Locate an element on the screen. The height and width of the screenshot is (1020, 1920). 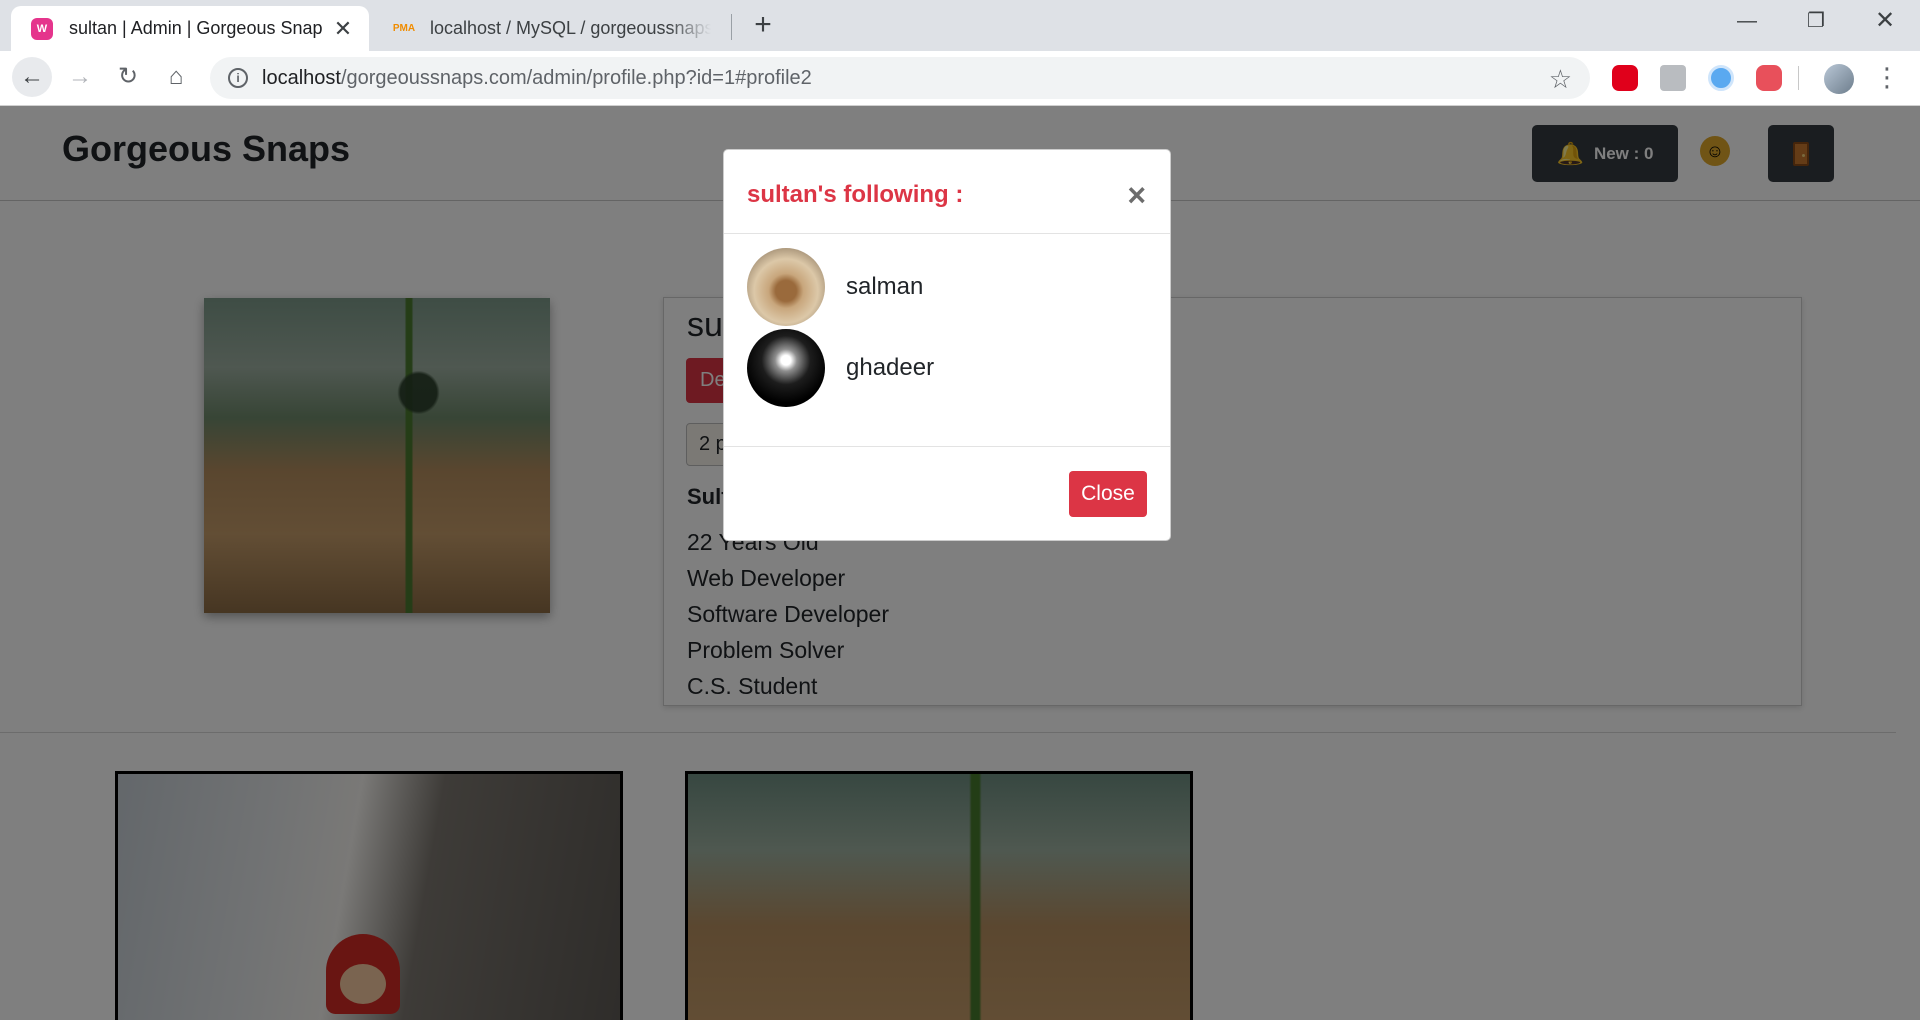
modal-footer: Close is located at coordinates (947, 494).